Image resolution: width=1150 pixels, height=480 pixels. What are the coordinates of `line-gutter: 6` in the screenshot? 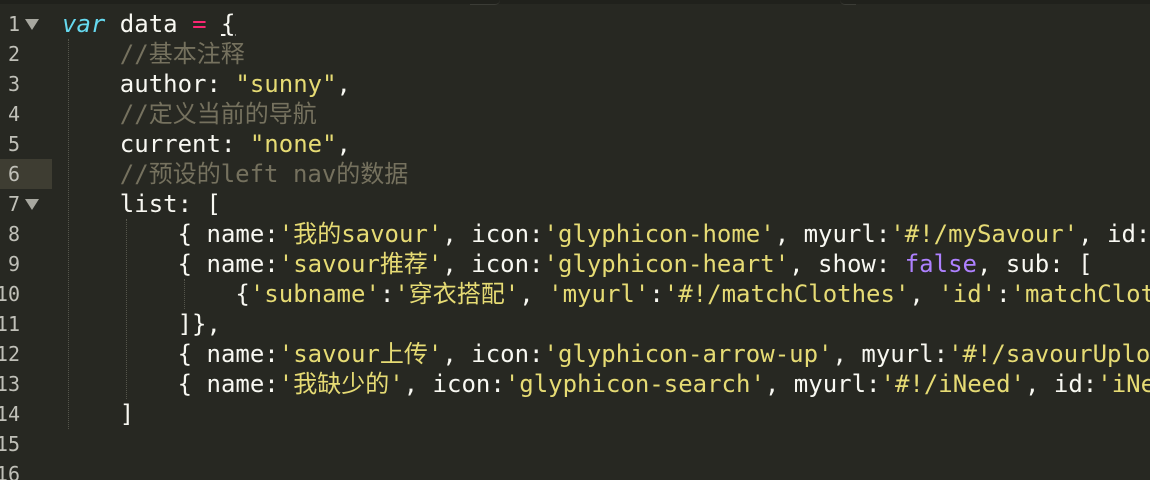 It's located at (26, 174).